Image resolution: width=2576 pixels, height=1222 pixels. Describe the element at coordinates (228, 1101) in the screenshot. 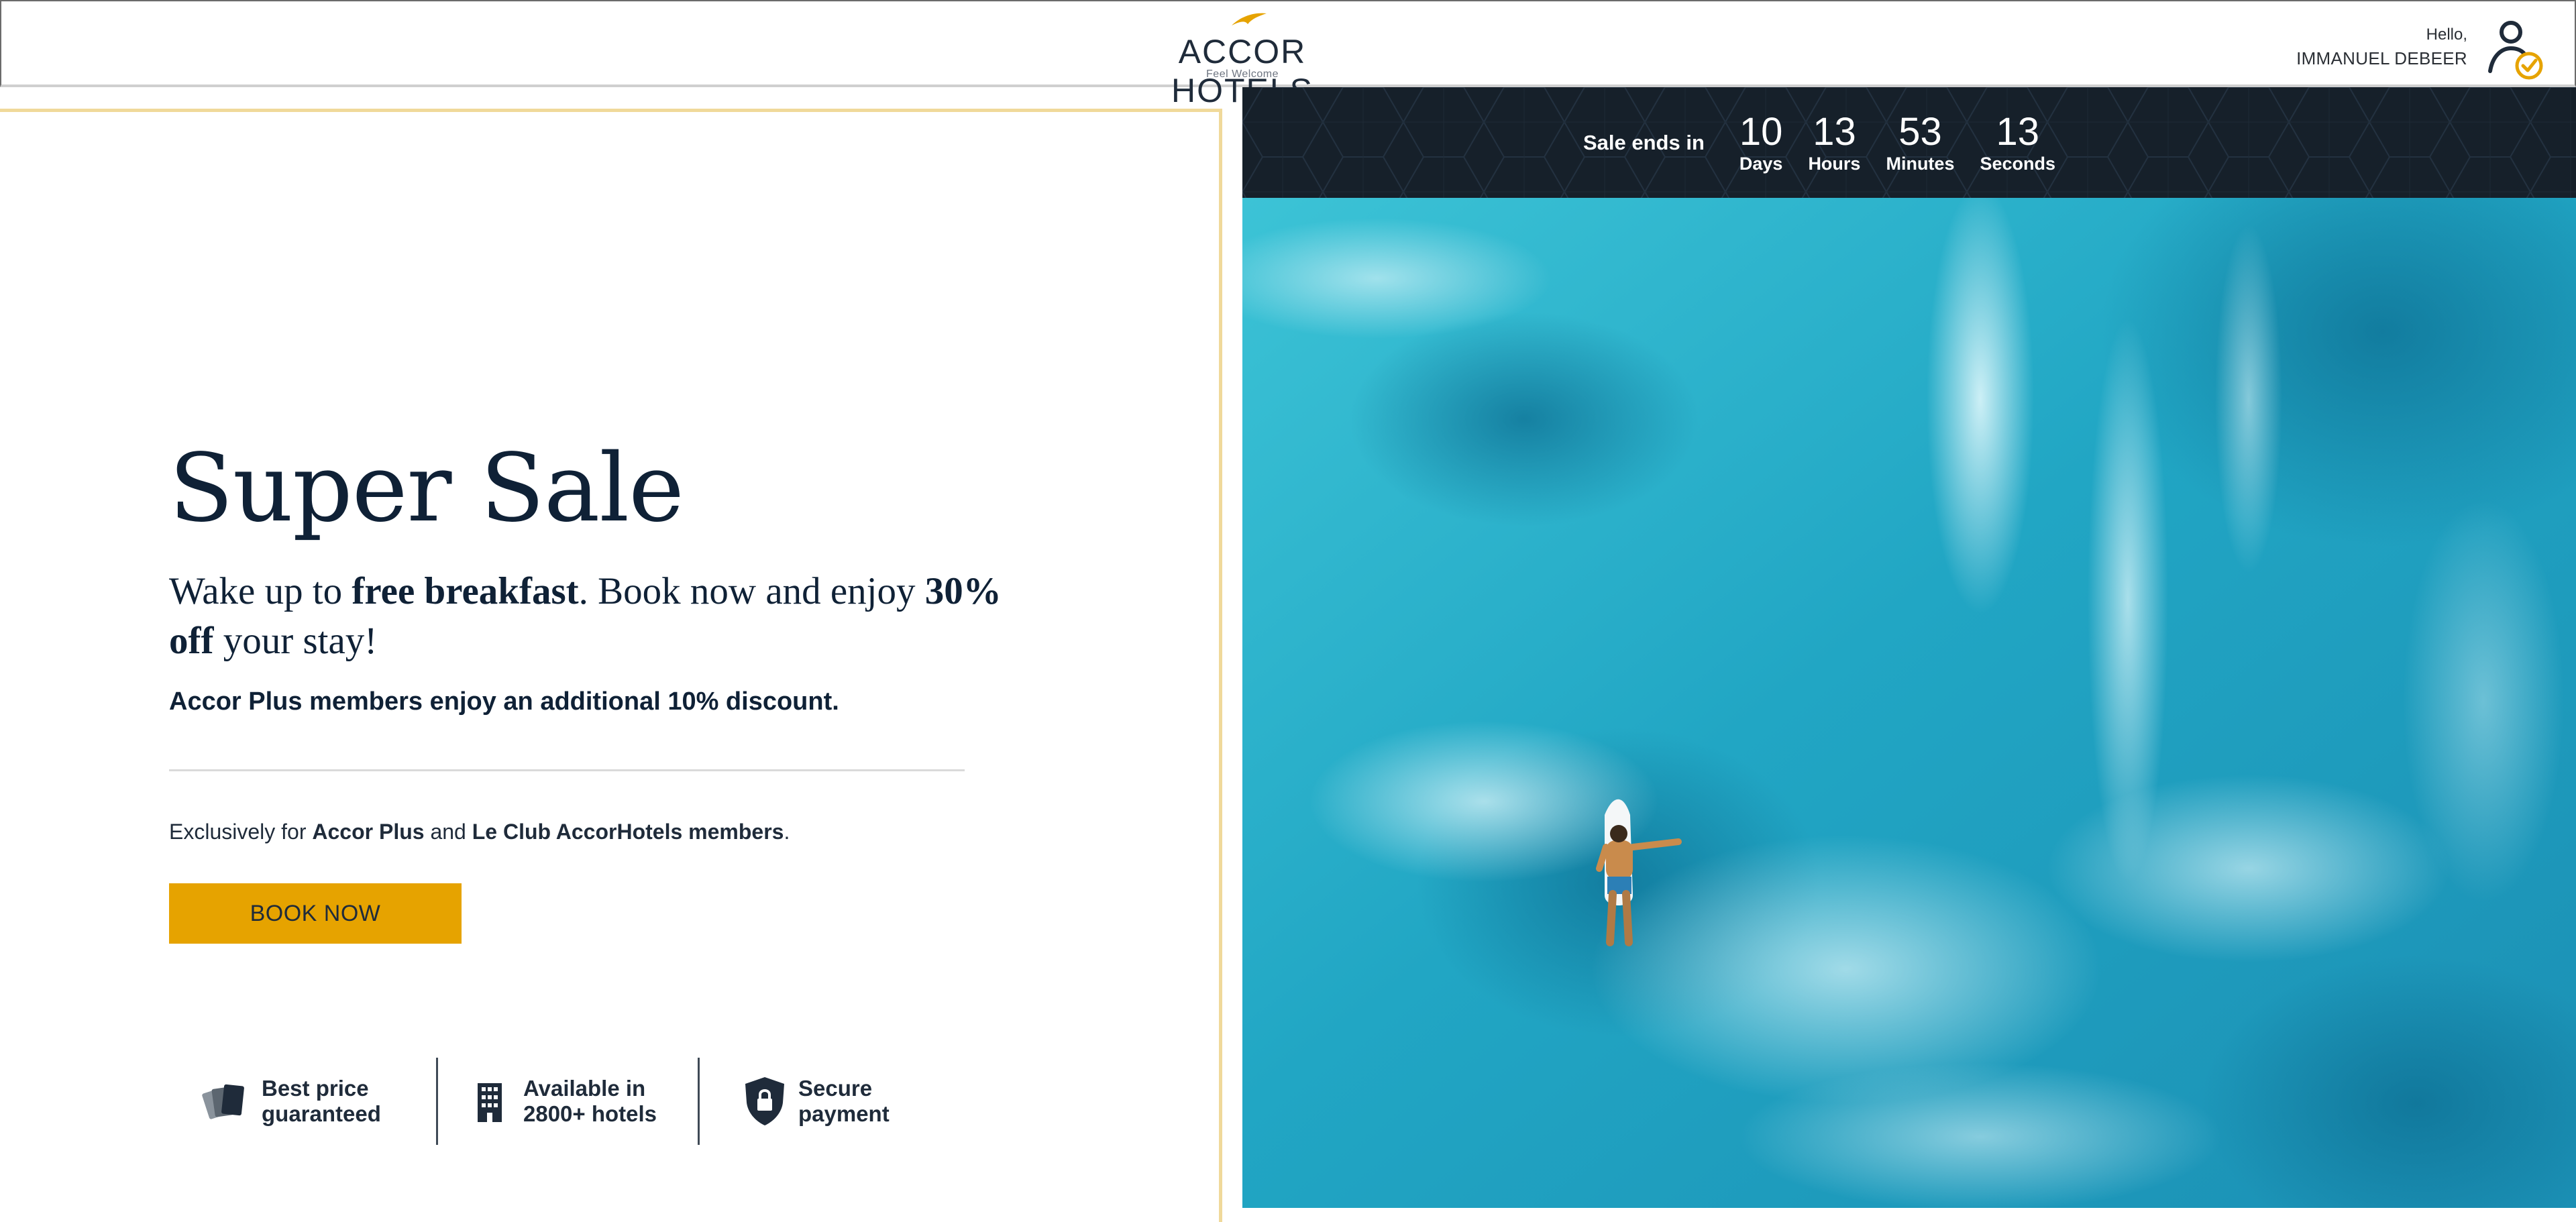

I see `cards-icon` at that location.